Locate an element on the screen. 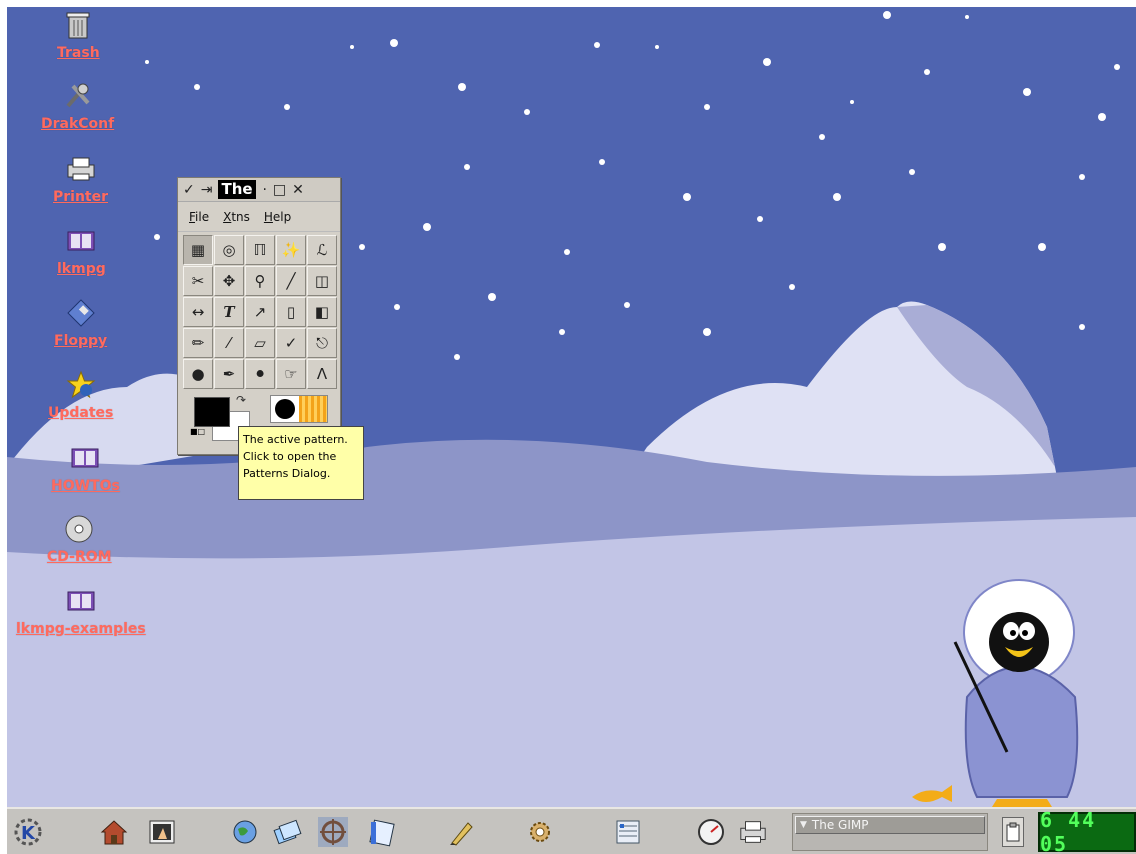 Image resolution: width=1136 pixels, height=854 pixels. close-icon: ✕ is located at coordinates (298, 190).